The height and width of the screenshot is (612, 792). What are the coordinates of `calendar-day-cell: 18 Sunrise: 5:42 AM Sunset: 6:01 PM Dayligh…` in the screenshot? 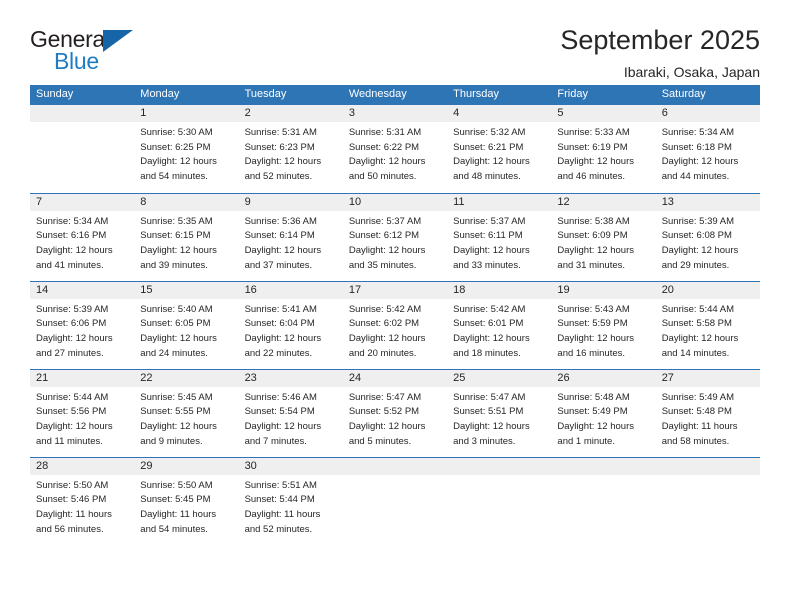 It's located at (499, 324).